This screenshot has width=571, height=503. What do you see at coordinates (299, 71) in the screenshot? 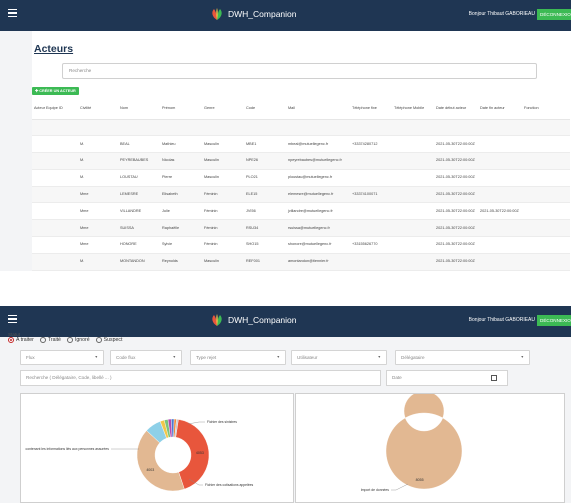
I see `search-input: Recherche` at bounding box center [299, 71].